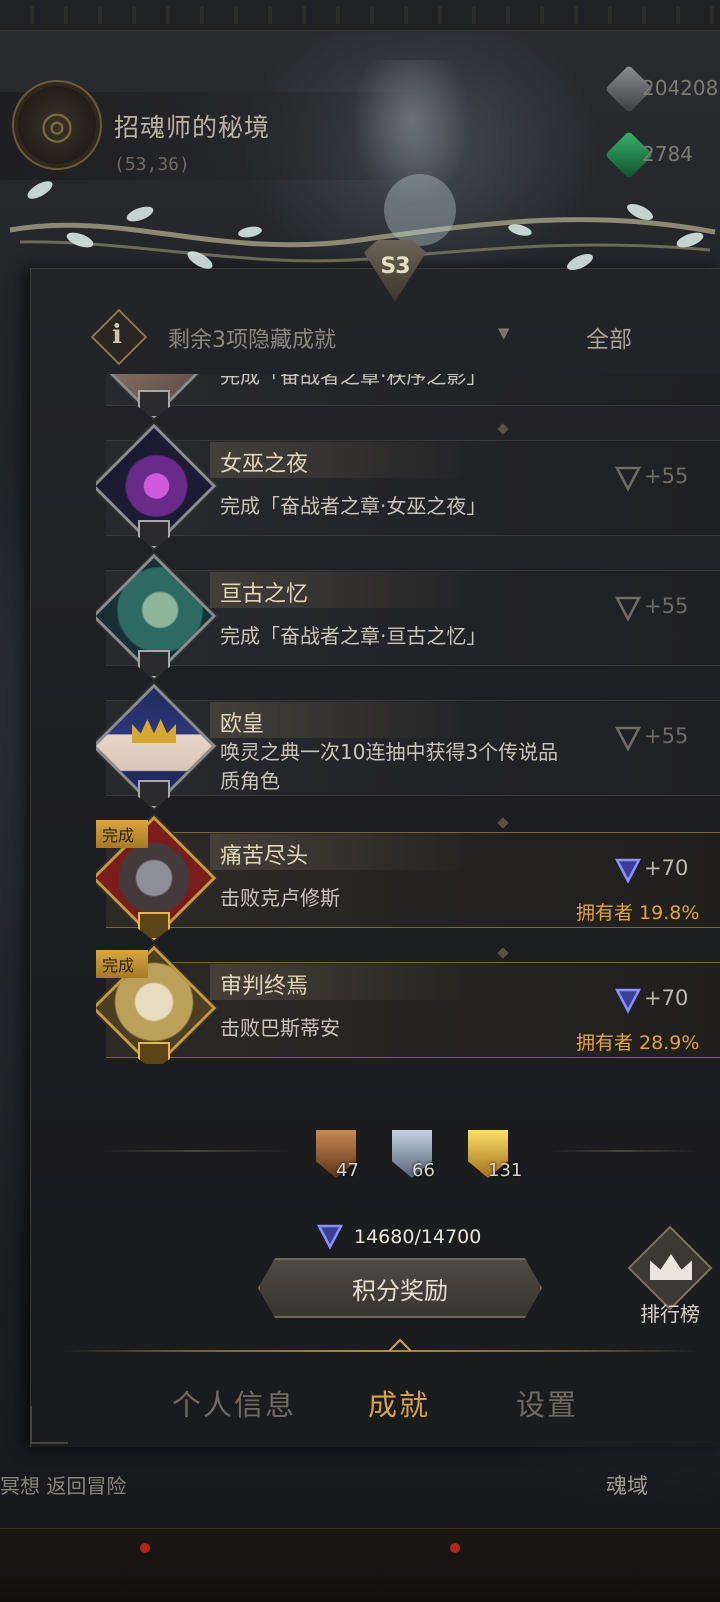 Image resolution: width=720 pixels, height=1602 pixels. I want to click on panel-corner-ornament, so click(49, 1425).